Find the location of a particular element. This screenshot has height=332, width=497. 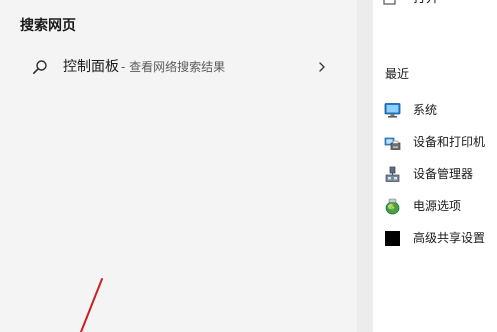

power-options-icon is located at coordinates (392, 206).